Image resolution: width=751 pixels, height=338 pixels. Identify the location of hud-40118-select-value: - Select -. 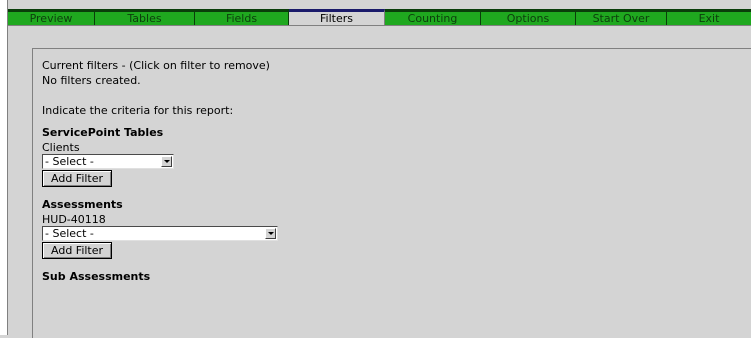
(69, 233).